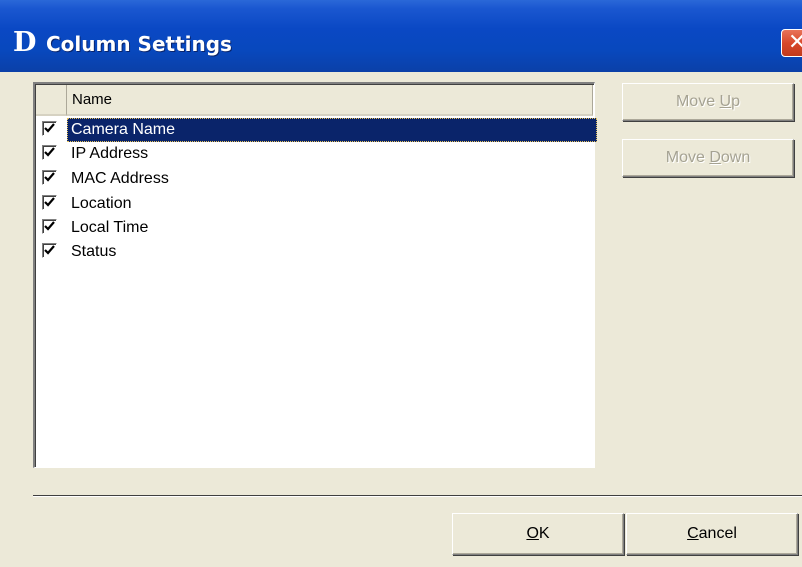 This screenshot has width=802, height=567. What do you see at coordinates (532, 533) in the screenshot?
I see `ok-accelerator: O` at bounding box center [532, 533].